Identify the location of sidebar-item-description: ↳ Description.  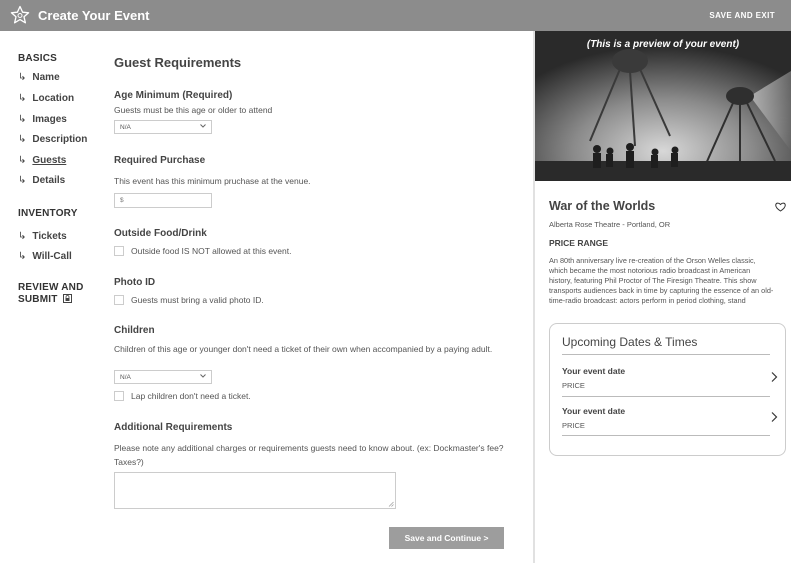
(52, 139).